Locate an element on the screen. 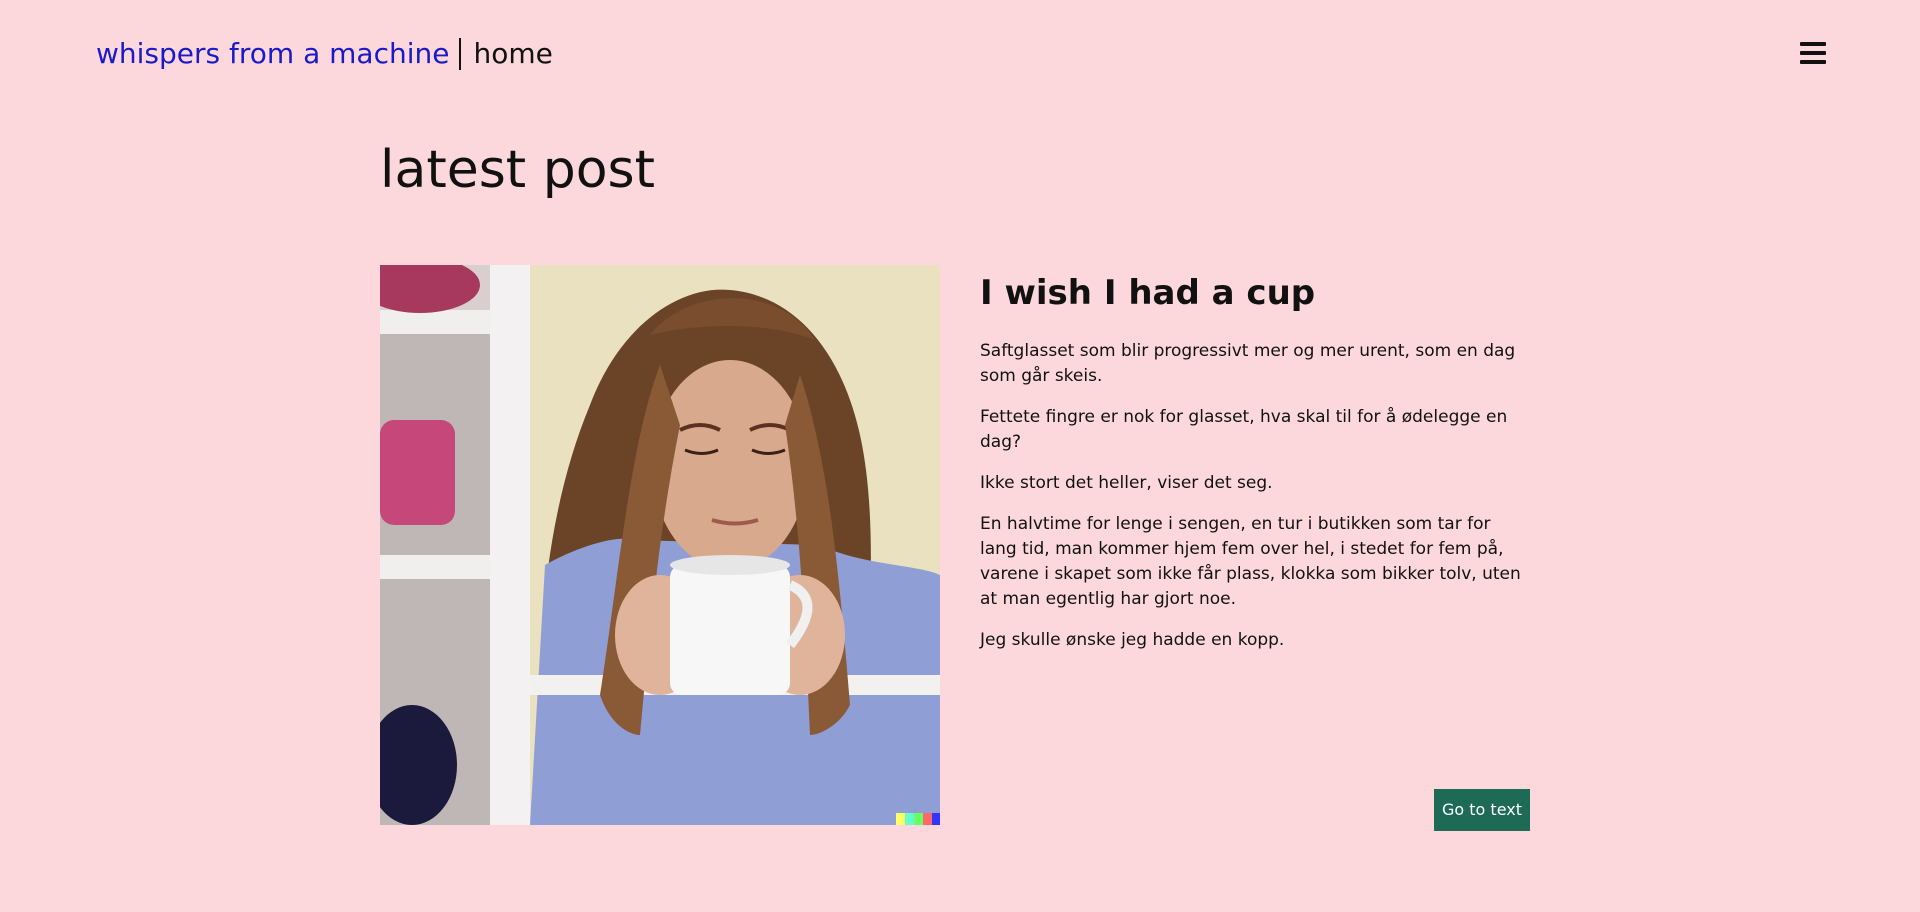  go-to-text-button: Go to text is located at coordinates (1482, 810).